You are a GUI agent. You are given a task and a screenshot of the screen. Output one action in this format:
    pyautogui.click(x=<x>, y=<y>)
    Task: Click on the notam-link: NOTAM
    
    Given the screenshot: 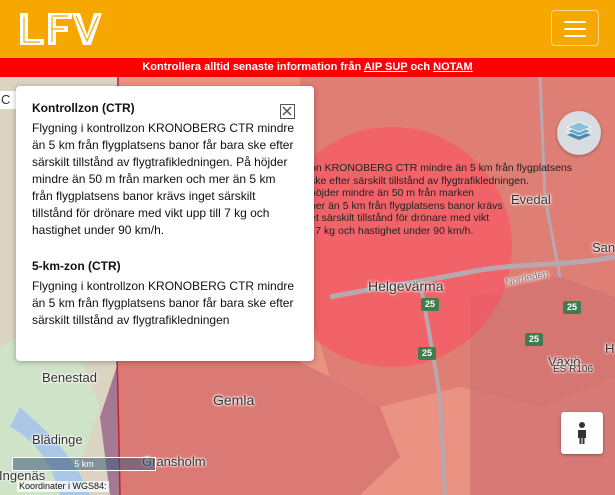 What is the action you would take?
    pyautogui.click(x=453, y=67)
    